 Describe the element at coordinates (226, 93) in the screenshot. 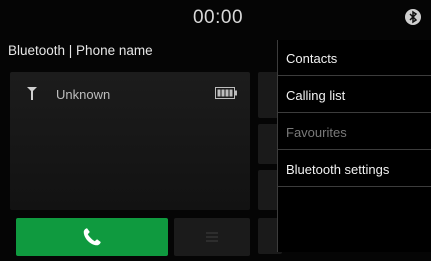

I see `battery-icon` at that location.